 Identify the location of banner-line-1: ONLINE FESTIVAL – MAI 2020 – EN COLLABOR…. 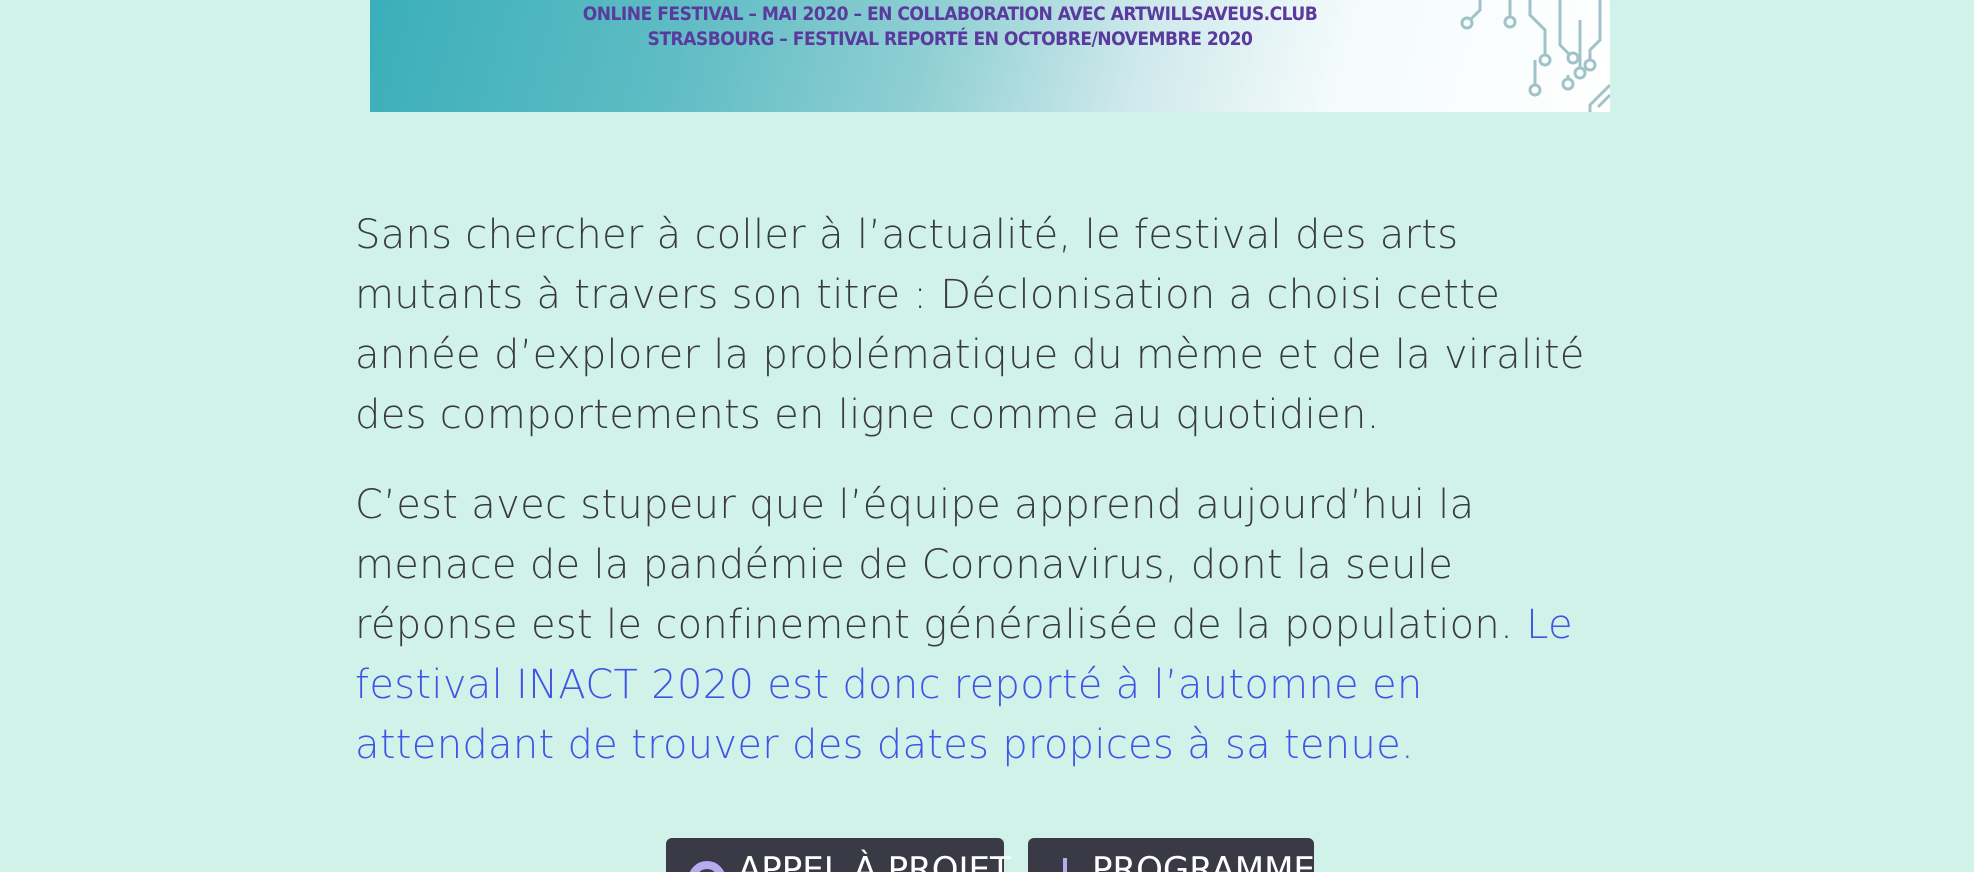
(950, 14).